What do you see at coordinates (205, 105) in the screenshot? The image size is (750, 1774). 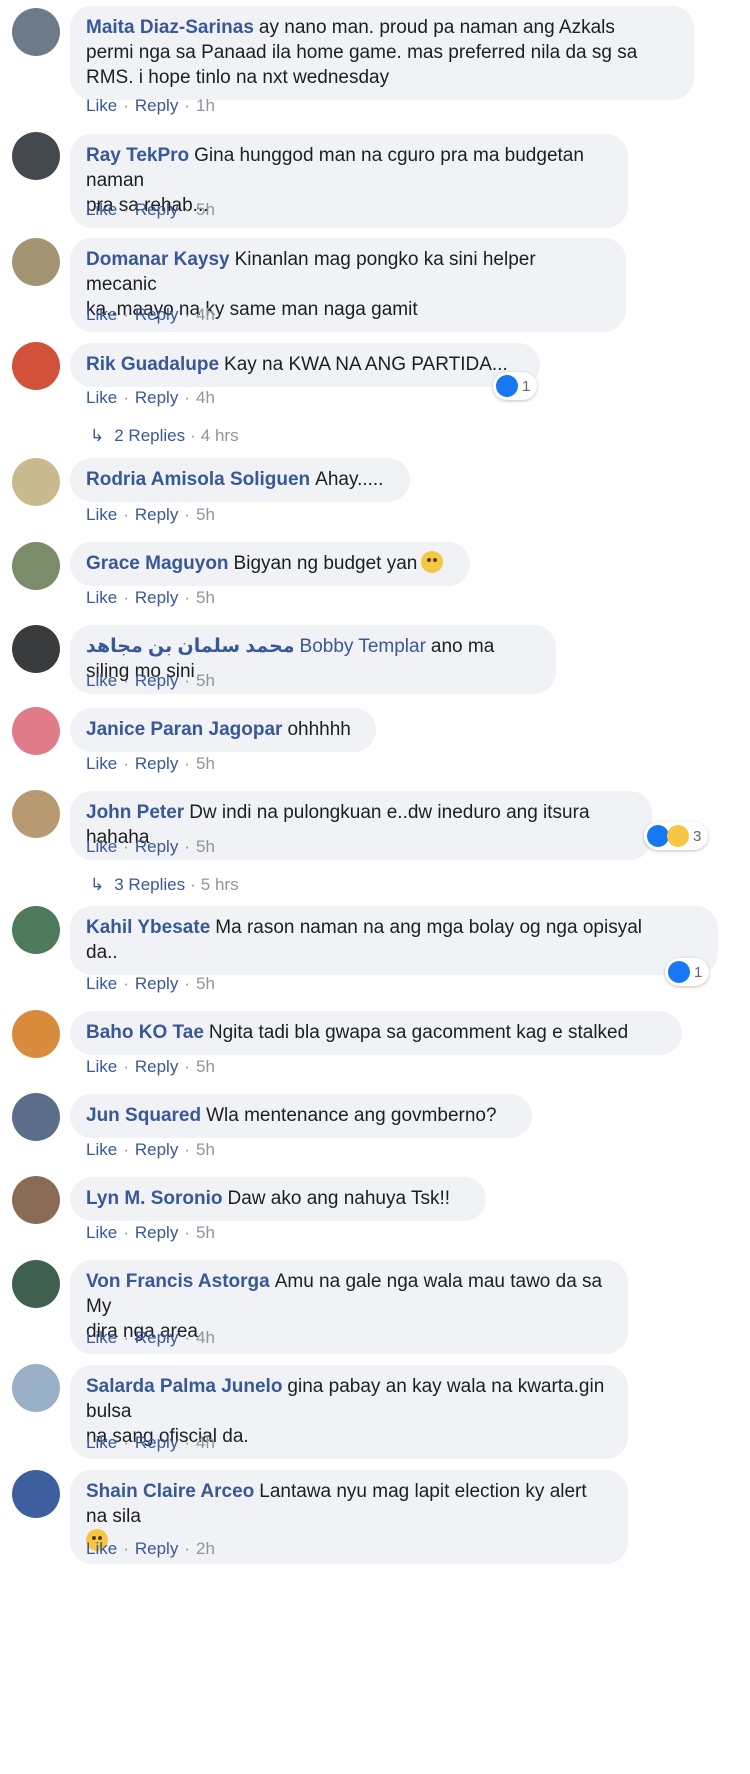 I see `comment-time: 1h` at bounding box center [205, 105].